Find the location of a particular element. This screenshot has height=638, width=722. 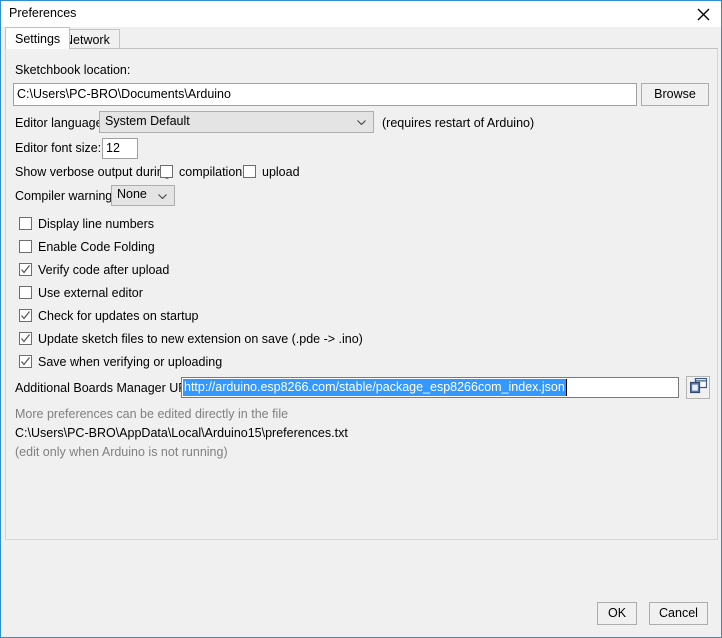

checkbox-enable-code-folding: Enable Code Folding is located at coordinates (87, 246).